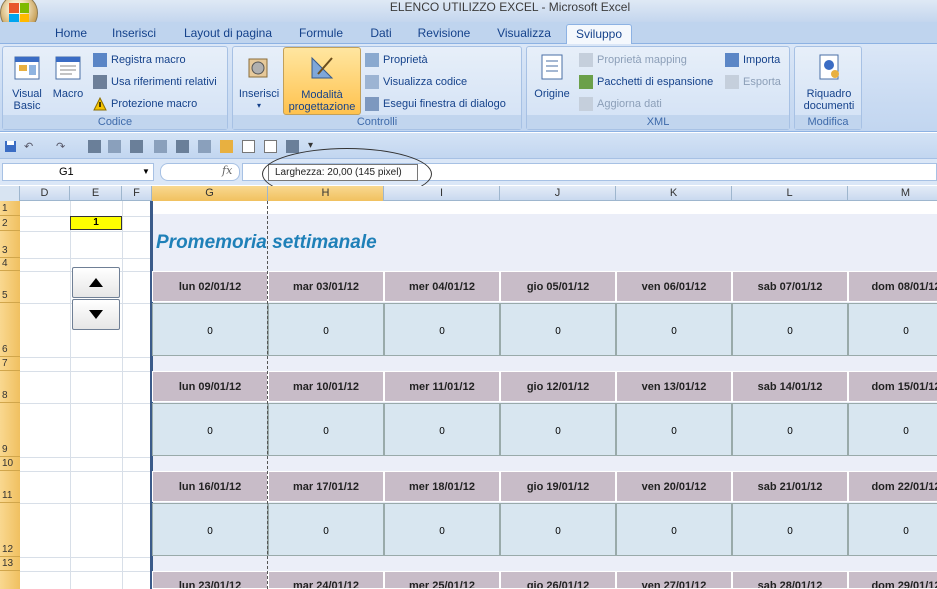  I want to click on visualizza-codice-button: Visualizza codice, so click(416, 82).